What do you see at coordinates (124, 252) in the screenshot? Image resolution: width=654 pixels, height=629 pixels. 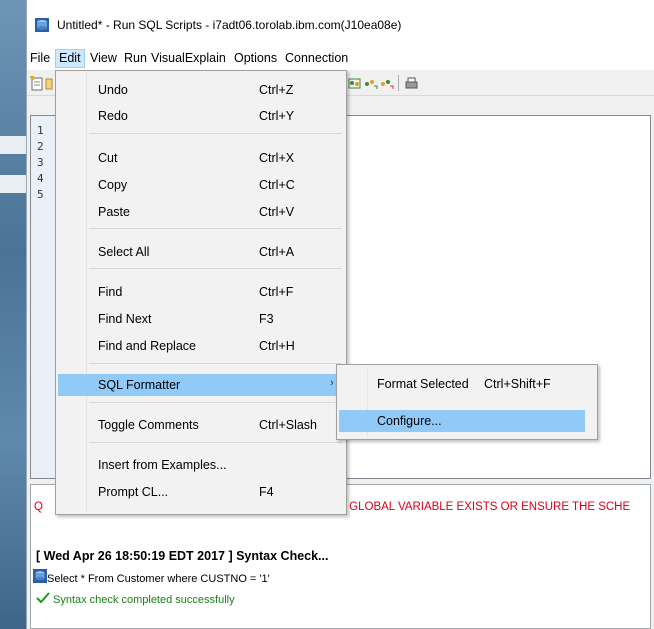 I see `menu-item-label: Select All` at bounding box center [124, 252].